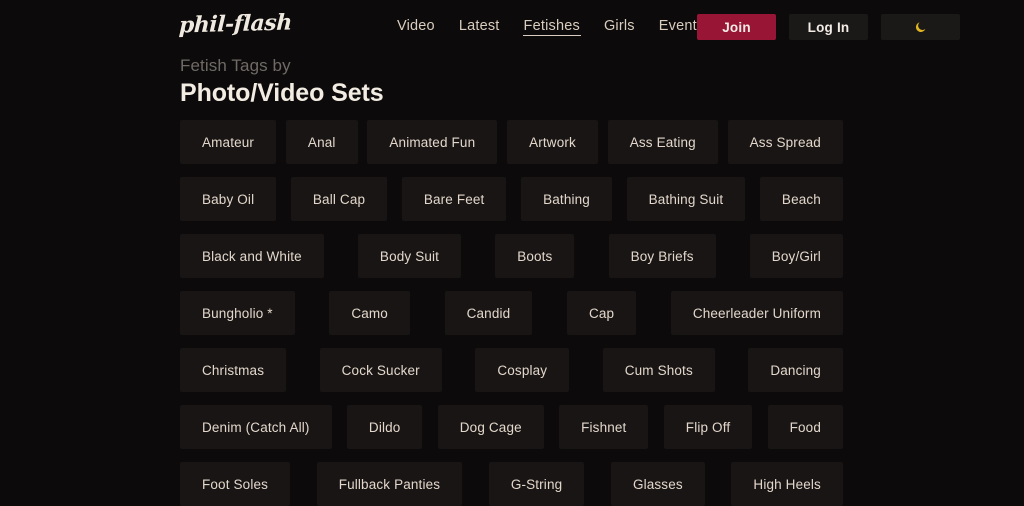 Image resolution: width=1024 pixels, height=506 pixels. Describe the element at coordinates (416, 26) in the screenshot. I see `nav-item-video: Video` at that location.